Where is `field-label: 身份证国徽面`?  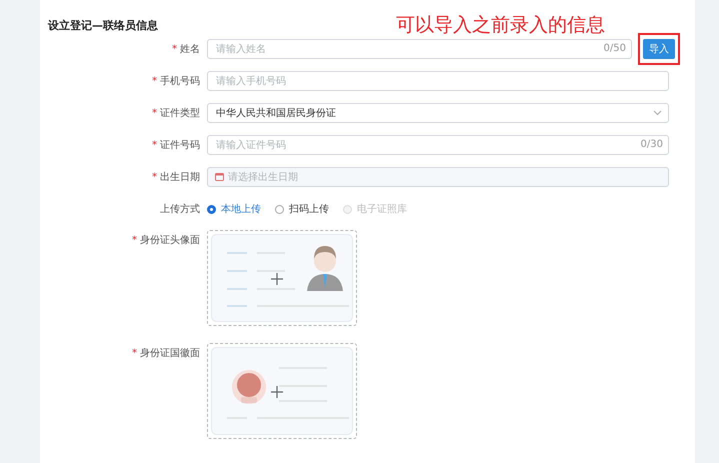 field-label: 身份证国徽面 is located at coordinates (170, 353).